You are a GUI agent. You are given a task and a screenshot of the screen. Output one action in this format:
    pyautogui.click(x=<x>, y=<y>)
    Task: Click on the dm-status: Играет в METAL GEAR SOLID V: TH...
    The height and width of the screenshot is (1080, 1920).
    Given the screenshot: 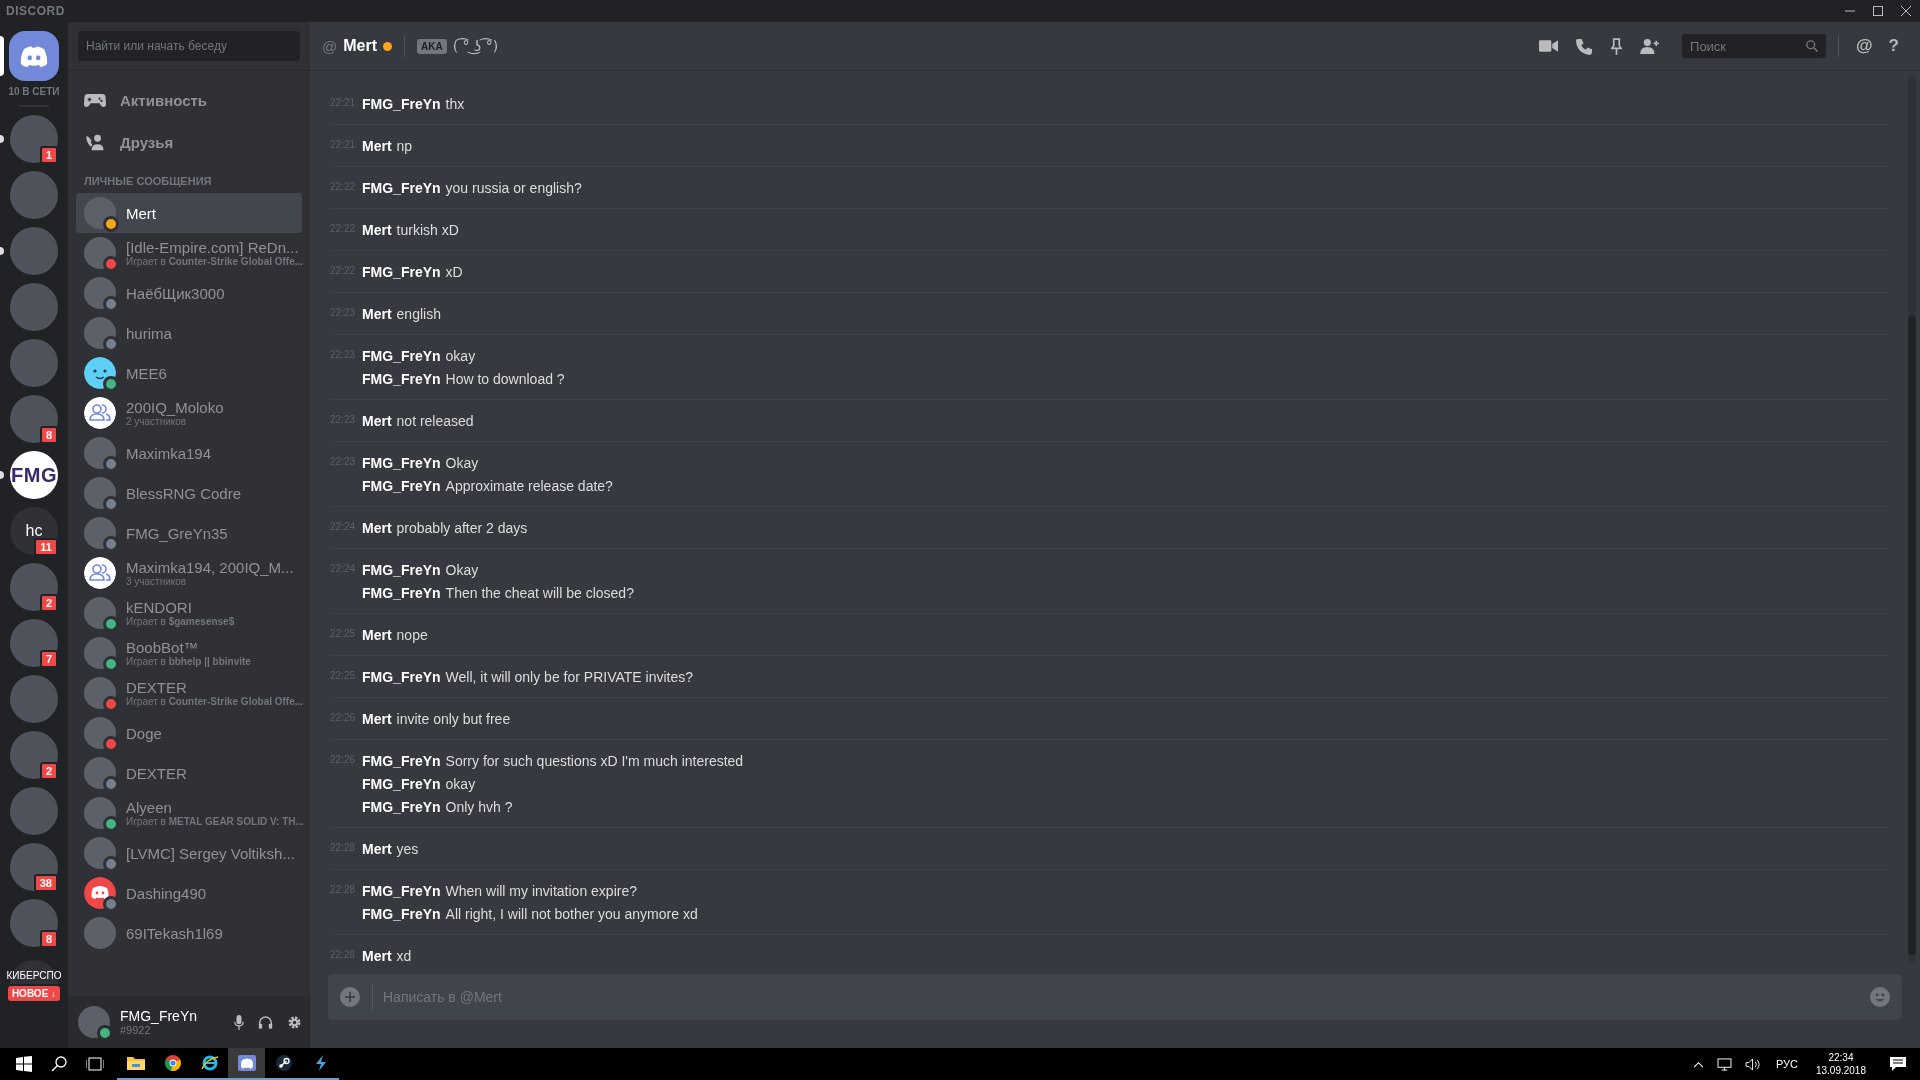 What is the action you would take?
    pyautogui.click(x=214, y=821)
    